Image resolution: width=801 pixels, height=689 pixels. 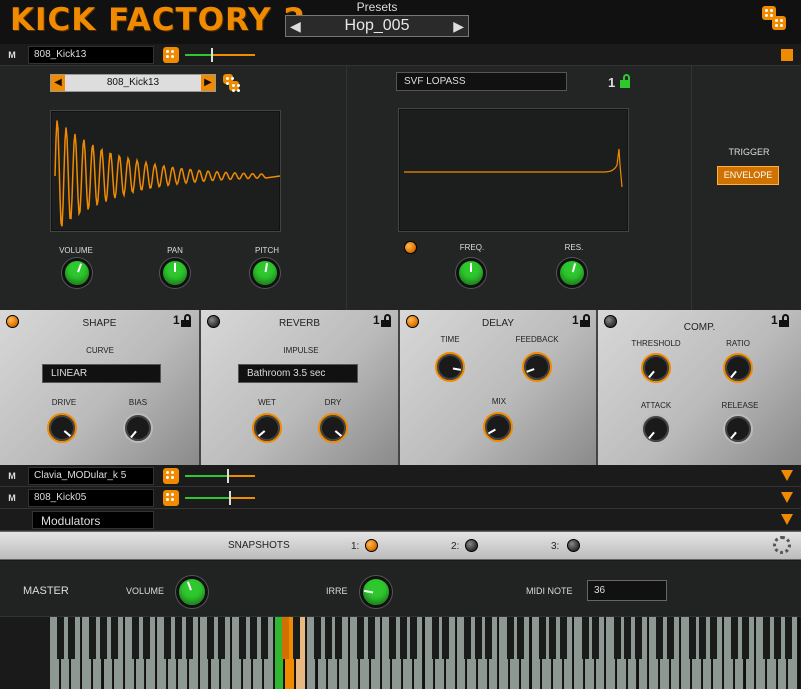 I want to click on dry-knob, so click(x=333, y=428).